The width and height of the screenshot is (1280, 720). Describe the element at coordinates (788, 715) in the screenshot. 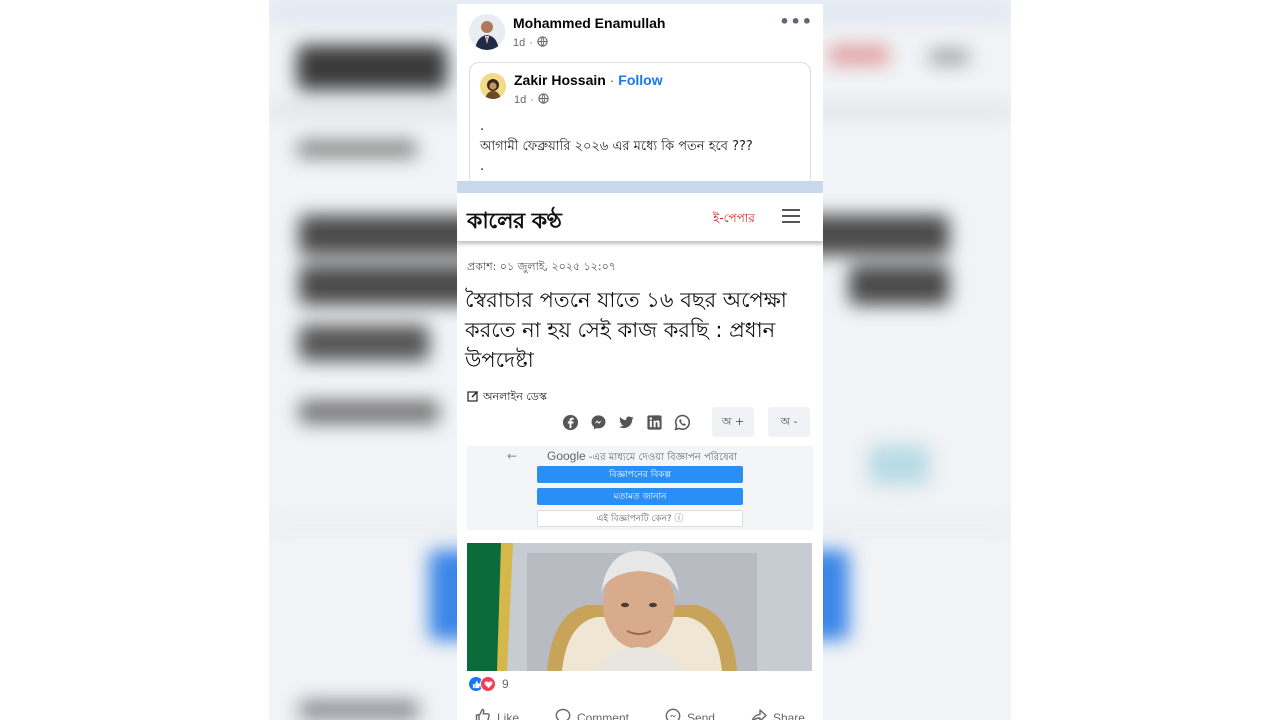

I see `share-label: Share` at that location.